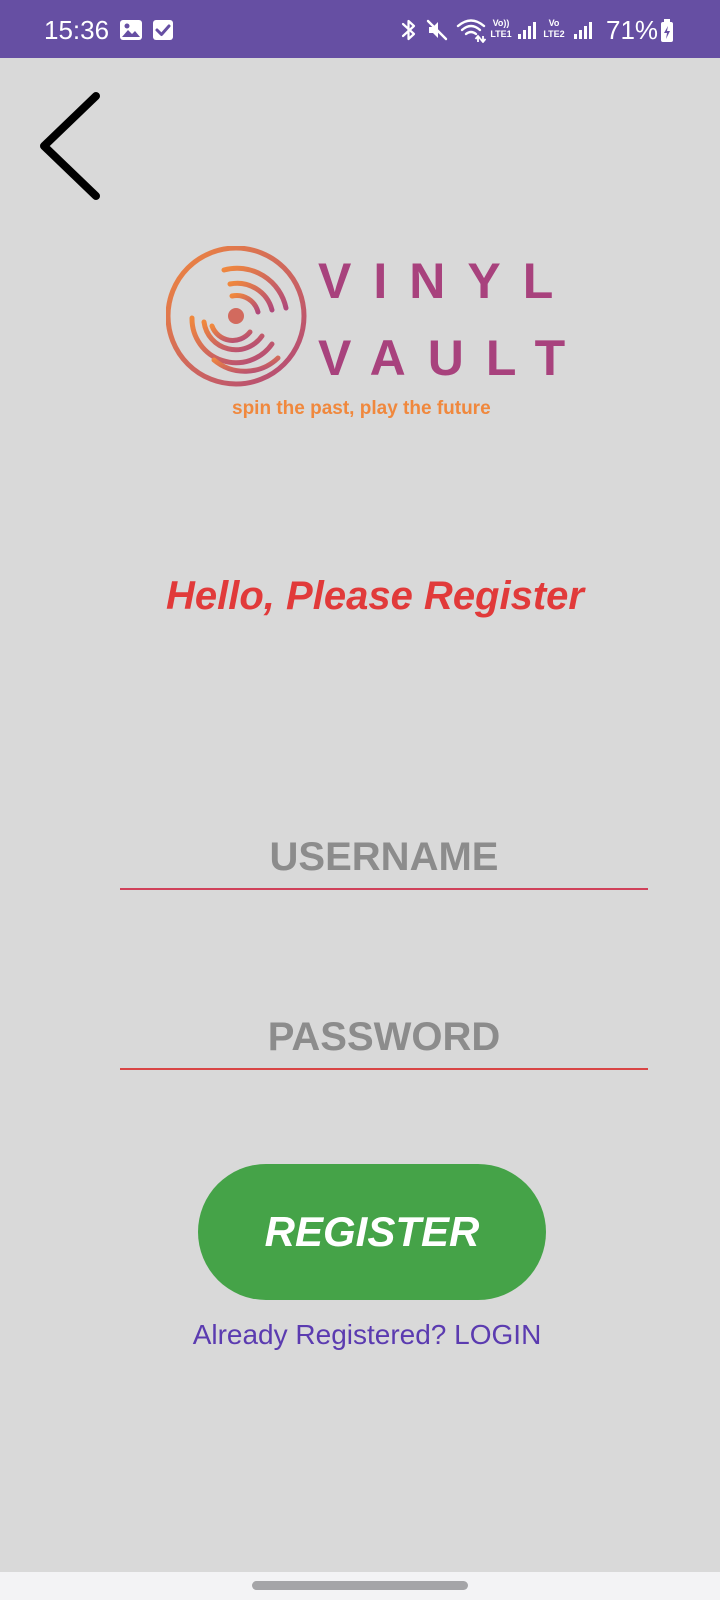  What do you see at coordinates (384, 858) in the screenshot?
I see `username-input` at bounding box center [384, 858].